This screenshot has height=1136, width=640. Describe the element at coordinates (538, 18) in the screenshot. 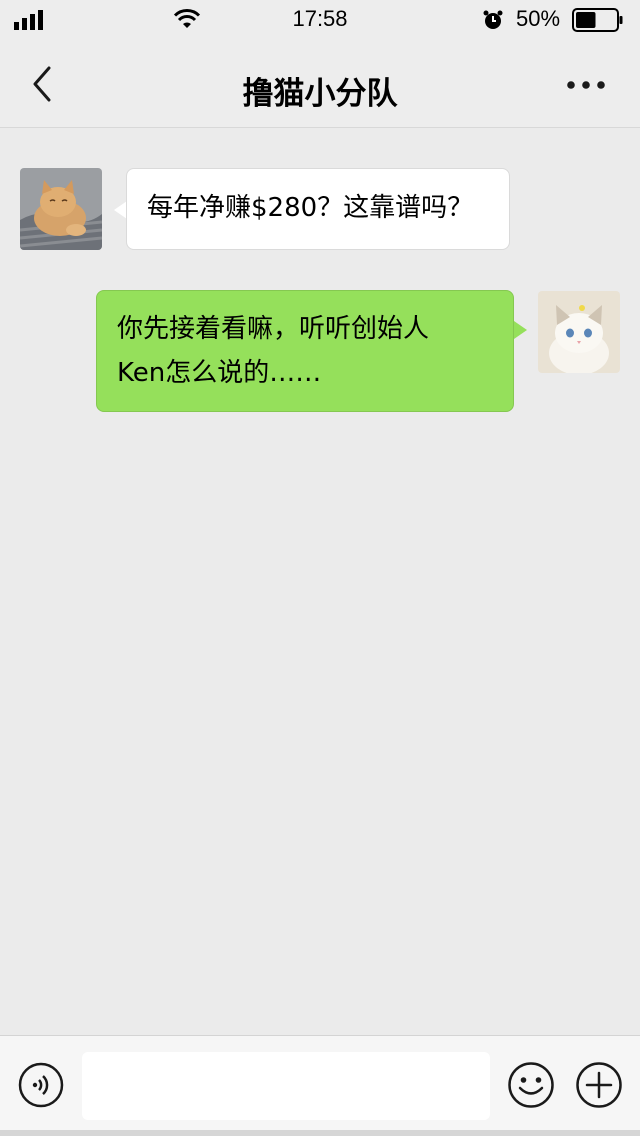

I see `battery-percent: 50%` at that location.